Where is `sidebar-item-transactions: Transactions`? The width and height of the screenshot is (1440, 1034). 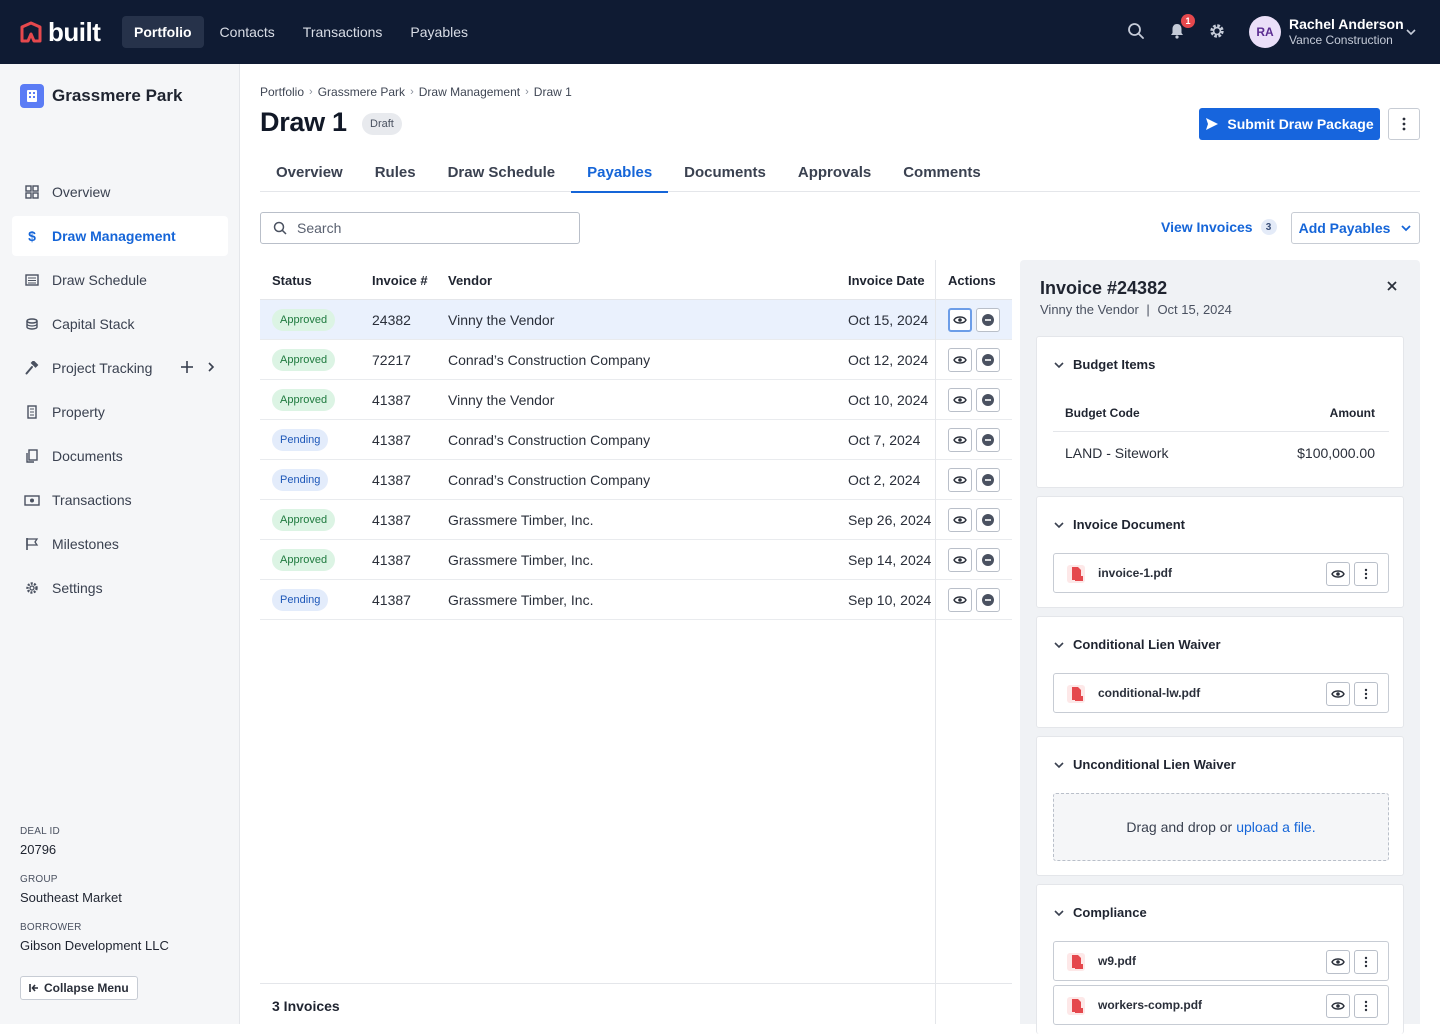
sidebar-item-transactions: Transactions is located at coordinates (120, 500).